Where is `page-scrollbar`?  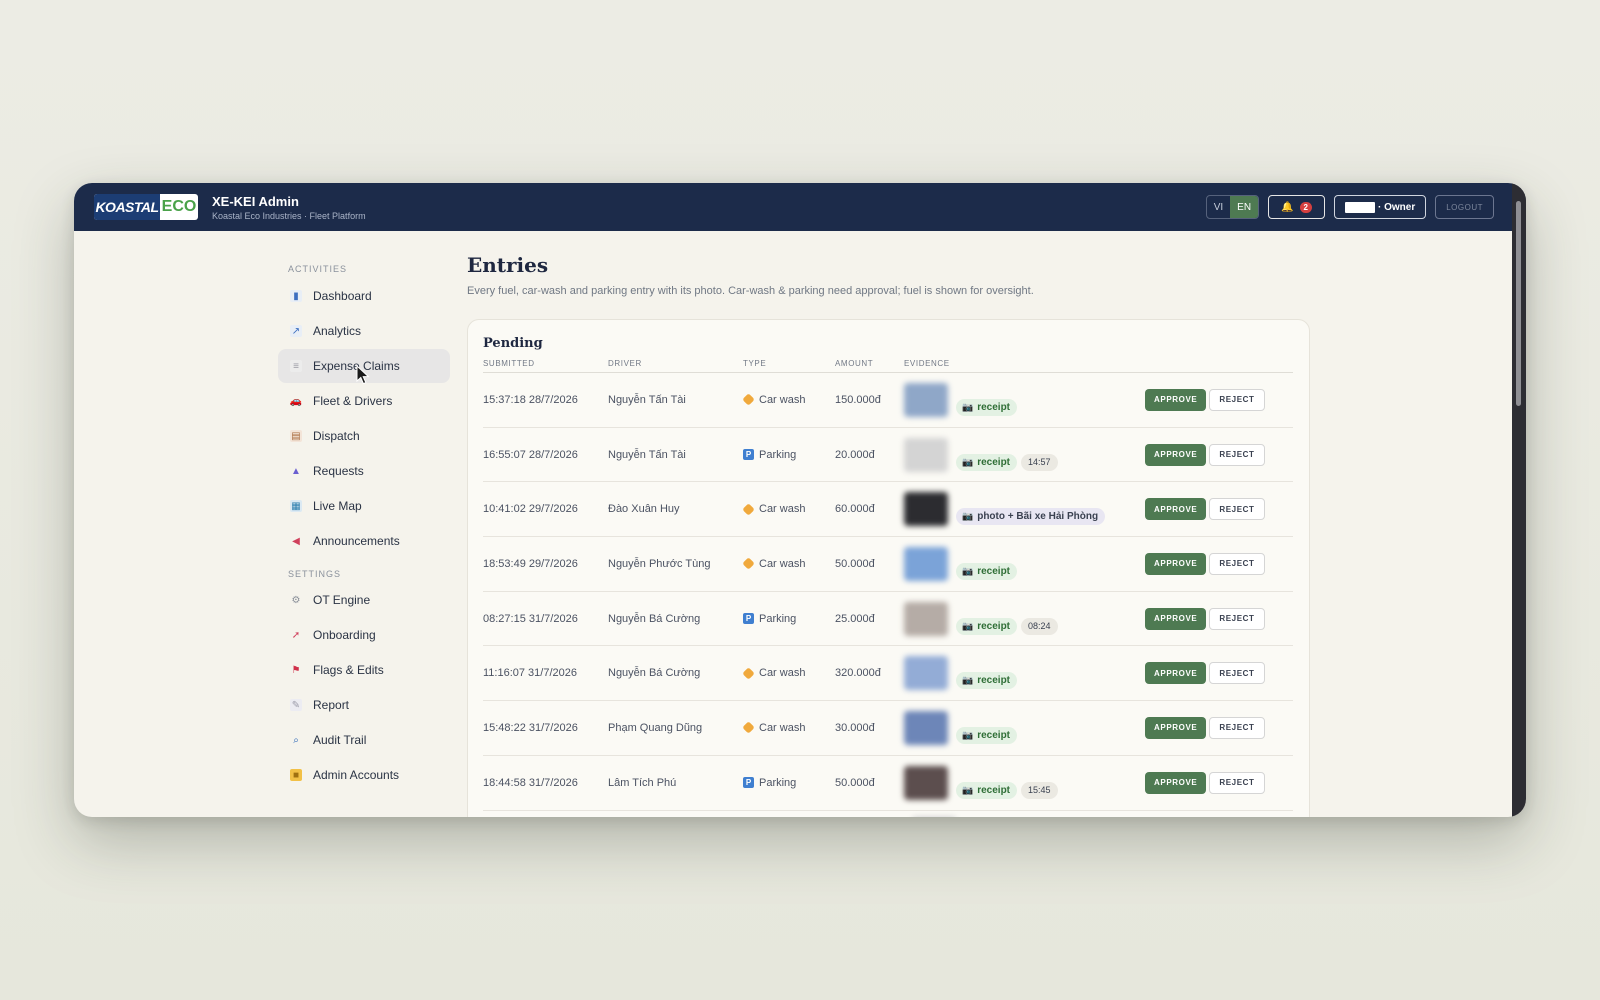 page-scrollbar is located at coordinates (1519, 500).